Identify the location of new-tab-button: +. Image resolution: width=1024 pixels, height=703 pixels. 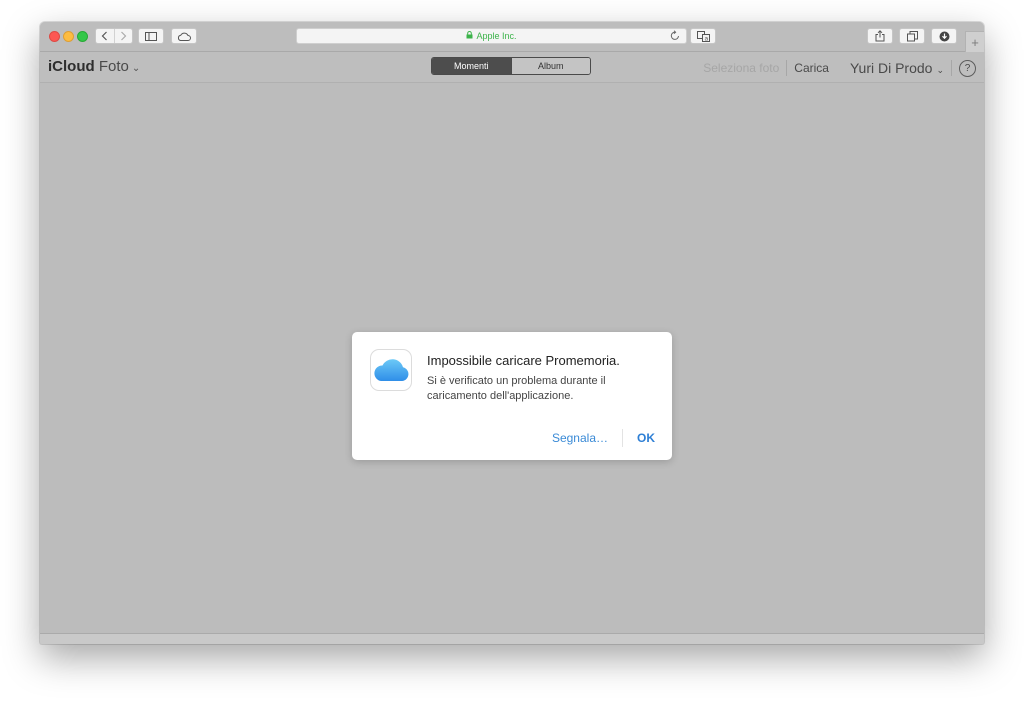
(974, 41).